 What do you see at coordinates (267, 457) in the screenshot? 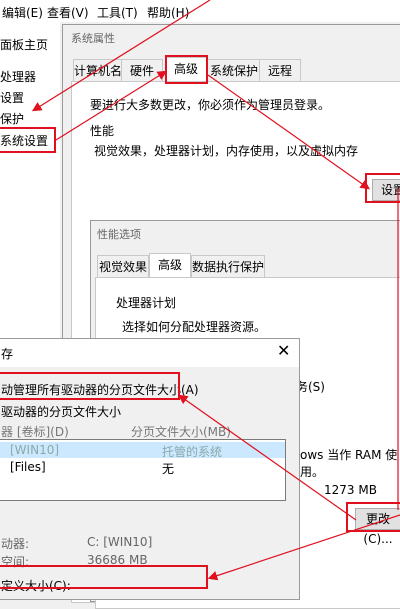
I see `arrow-to-auto-manage` at bounding box center [267, 457].